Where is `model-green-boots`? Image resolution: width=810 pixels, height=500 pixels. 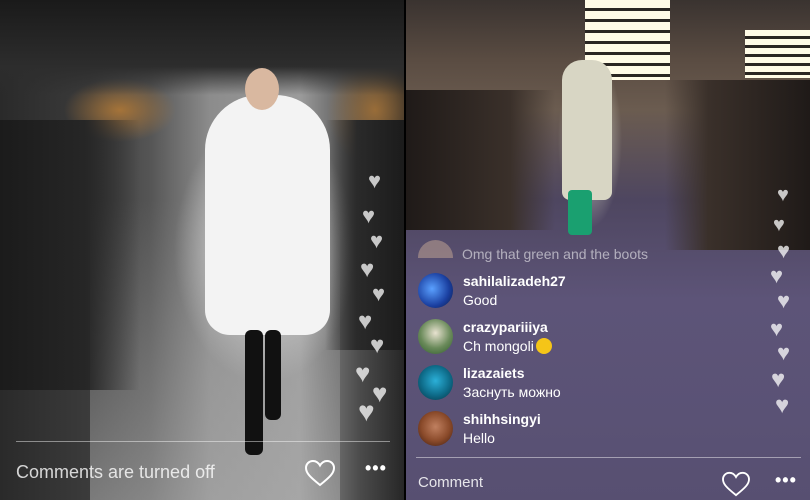 model-green-boots is located at coordinates (580, 212).